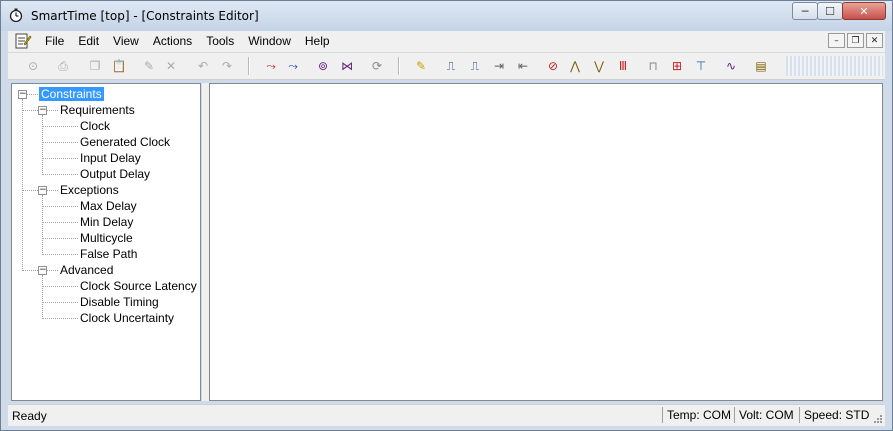  Describe the element at coordinates (271, 66) in the screenshot. I see `path-red-icon: ⤳` at that location.